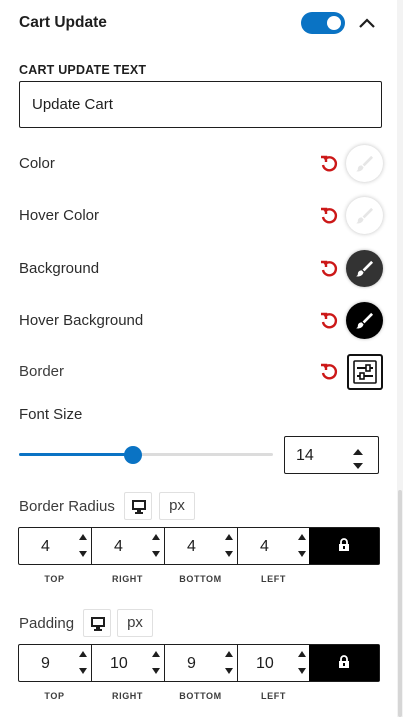  Describe the element at coordinates (200, 104) in the screenshot. I see `cart-update-text-input` at that location.